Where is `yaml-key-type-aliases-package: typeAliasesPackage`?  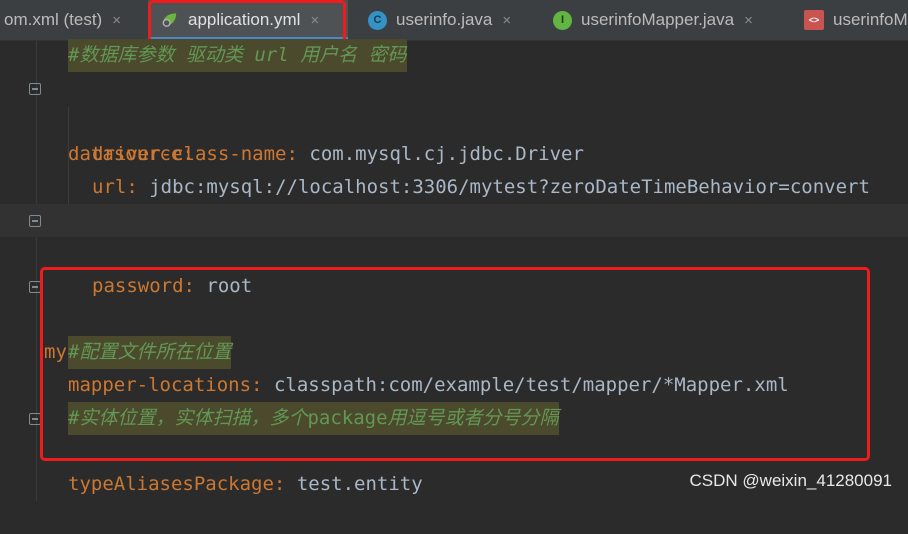
yaml-key-type-aliases-package: typeAliasesPackage is located at coordinates (171, 484).